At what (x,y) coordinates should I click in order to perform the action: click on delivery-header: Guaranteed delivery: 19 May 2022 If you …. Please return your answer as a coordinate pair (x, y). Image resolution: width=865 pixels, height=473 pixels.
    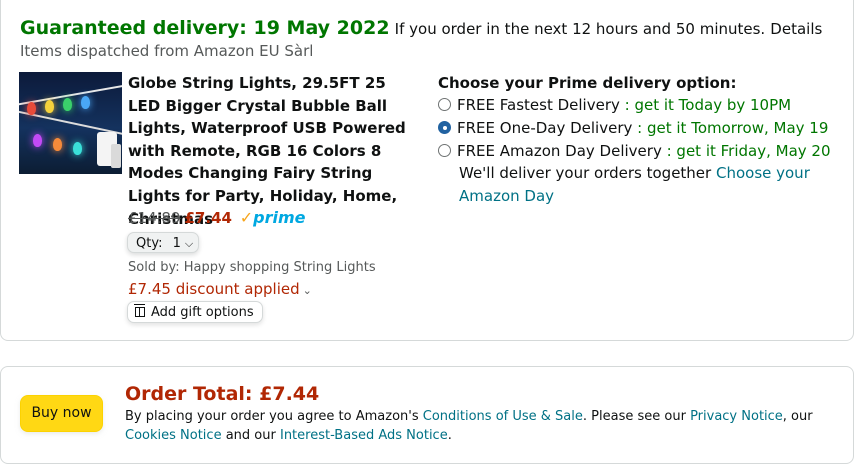
    Looking at the image, I should click on (421, 28).